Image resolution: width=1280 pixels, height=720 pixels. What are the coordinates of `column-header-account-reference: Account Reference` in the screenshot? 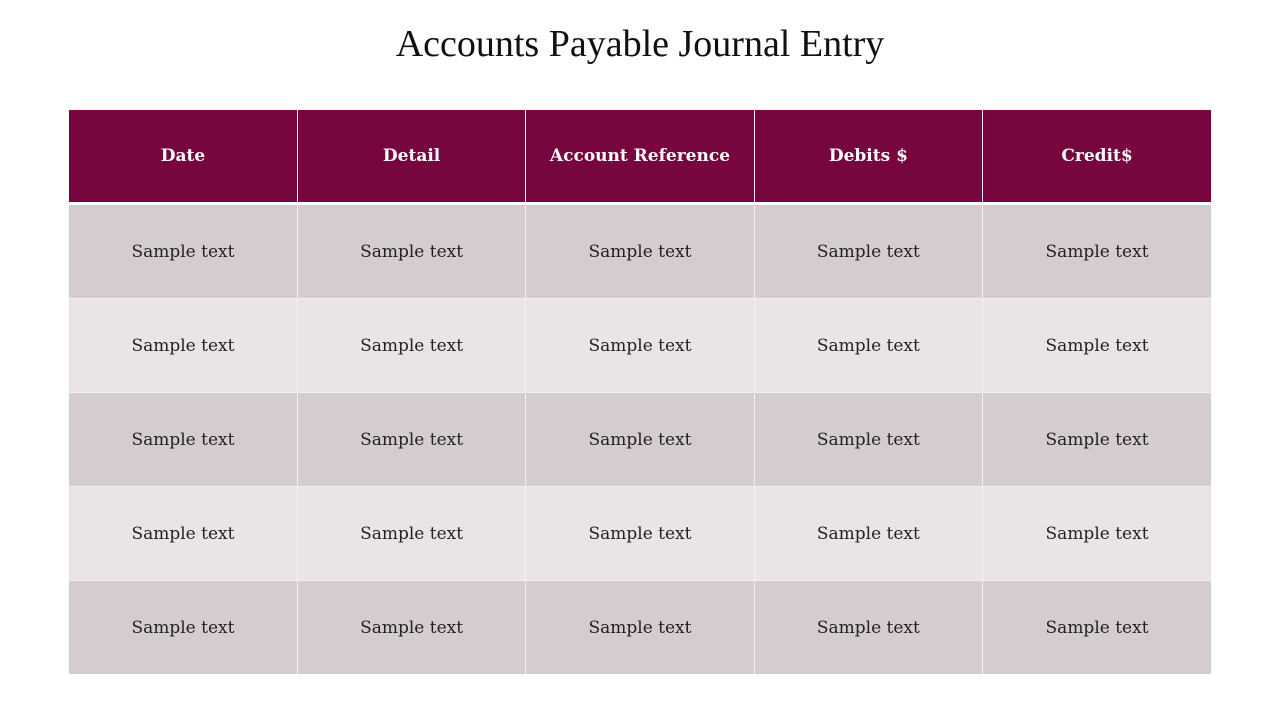 It's located at (640, 157).